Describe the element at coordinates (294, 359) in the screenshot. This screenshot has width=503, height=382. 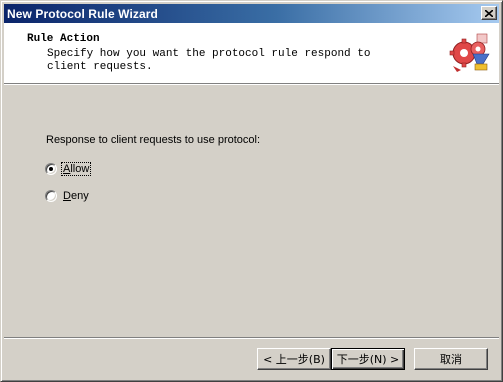
I see `back-button: < 上一步(B)` at that location.